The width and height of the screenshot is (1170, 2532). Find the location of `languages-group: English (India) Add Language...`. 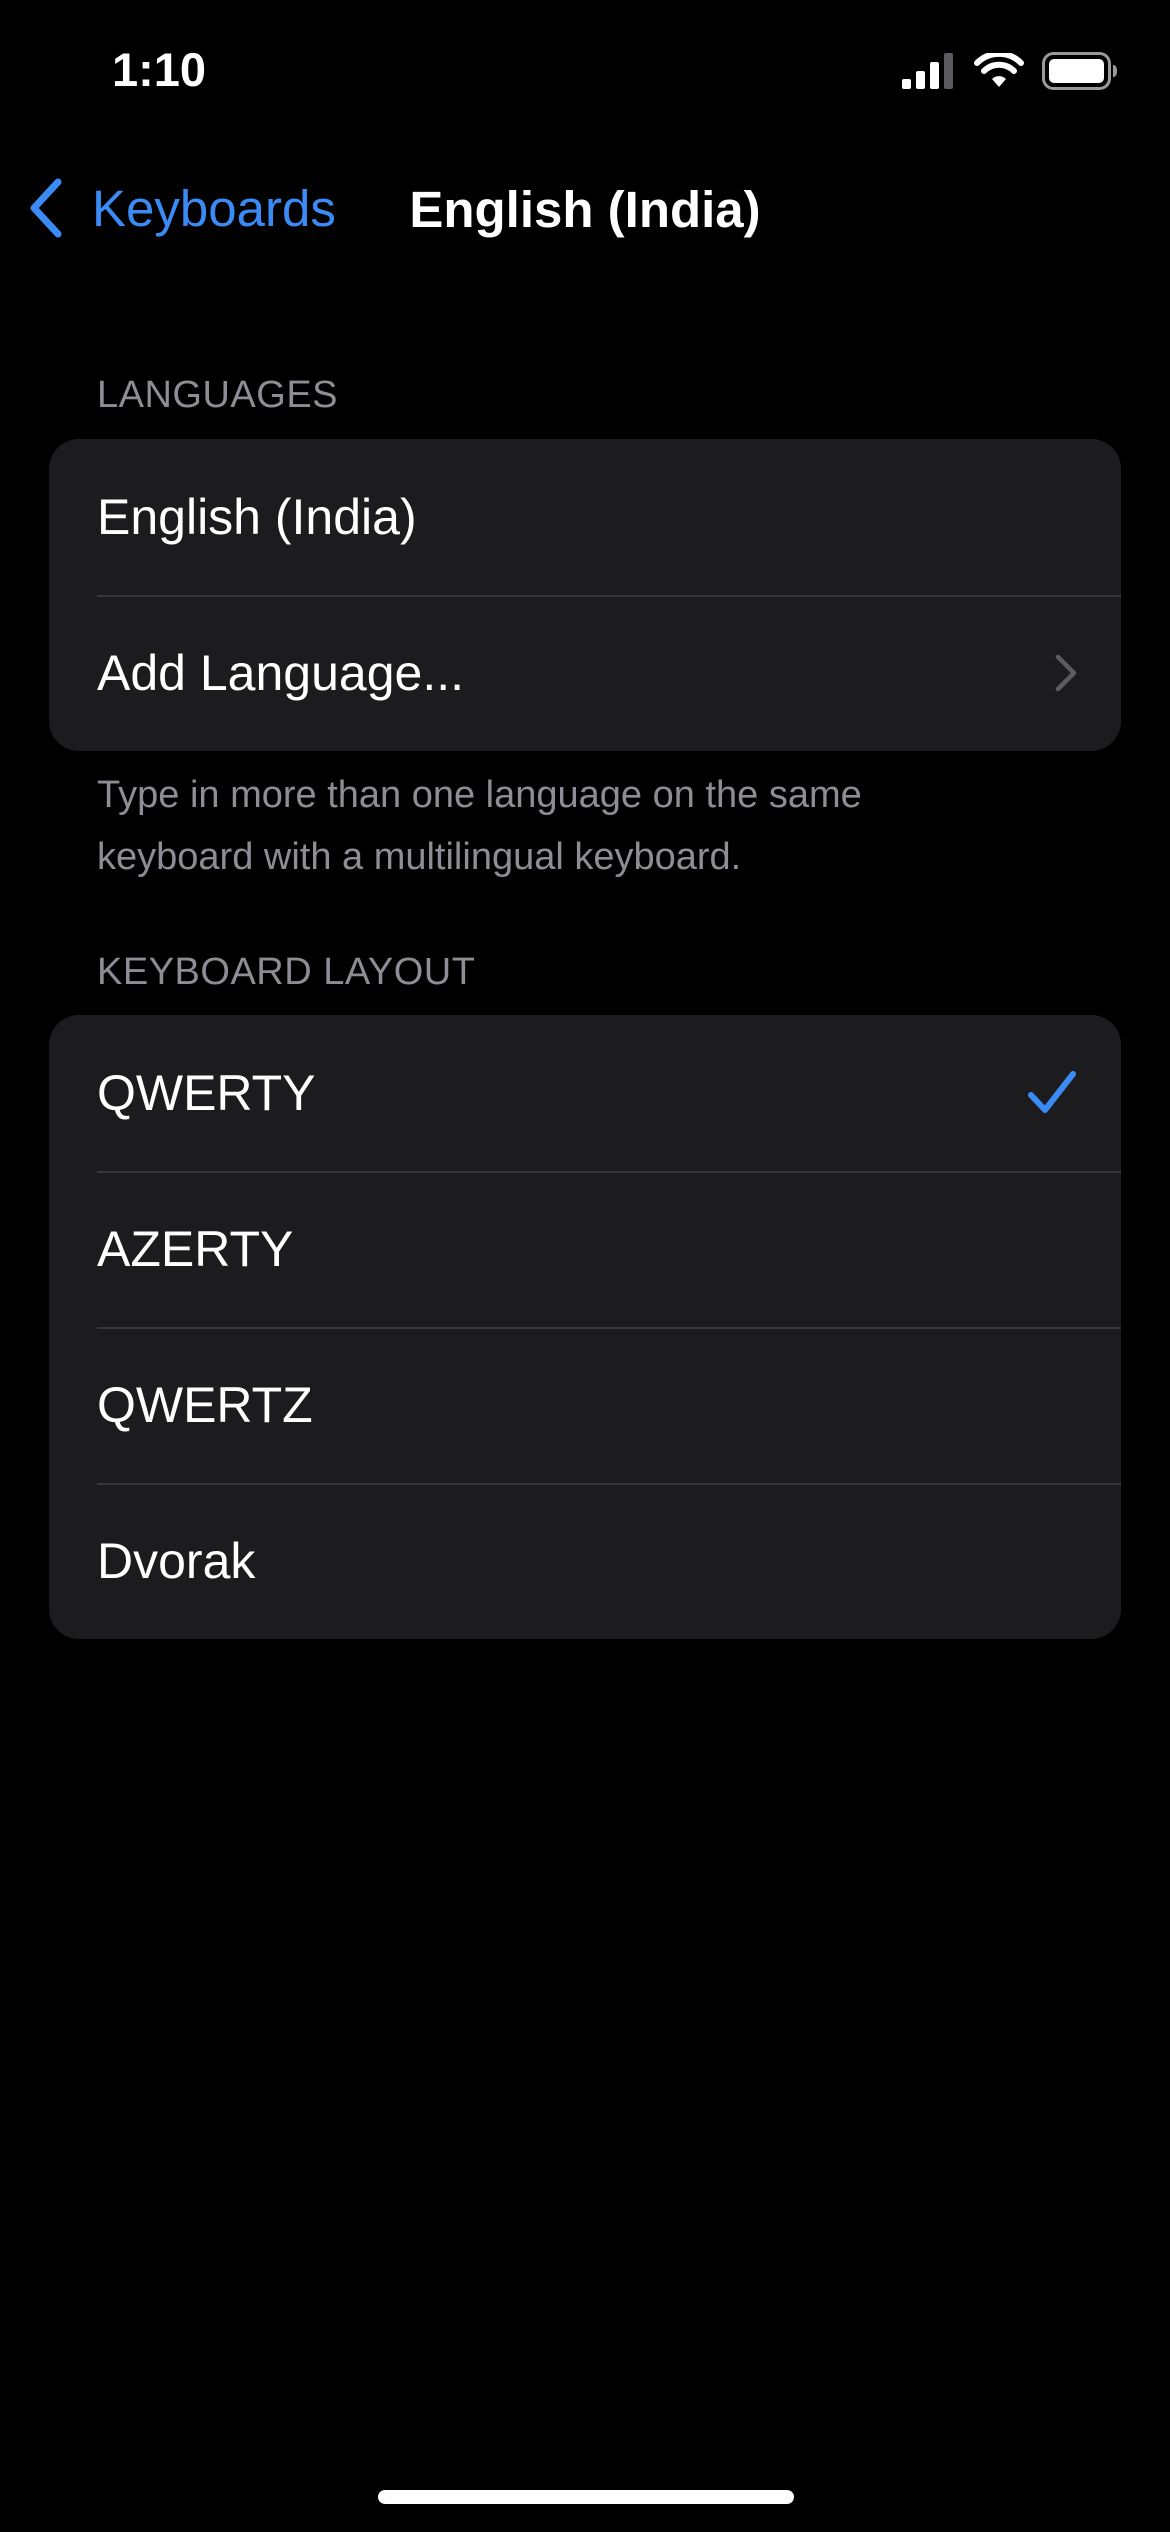

languages-group: English (India) Add Language... is located at coordinates (585, 595).